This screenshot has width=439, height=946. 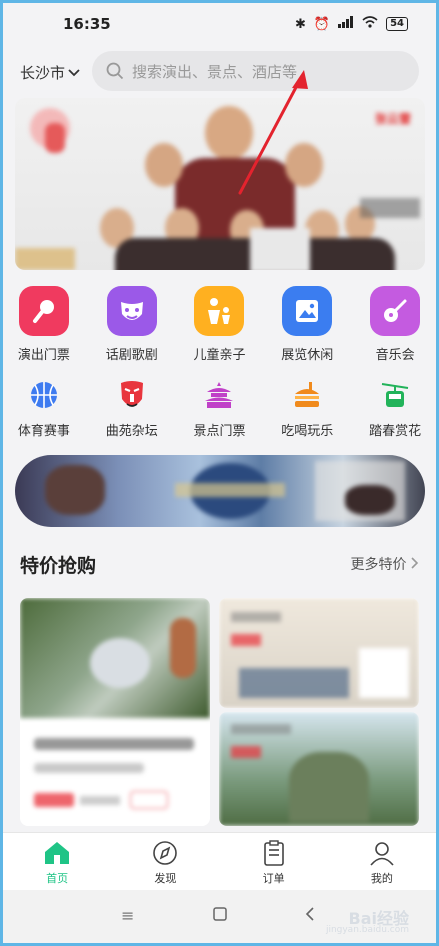 I want to click on category-label: 景点门票, so click(x=219, y=431).